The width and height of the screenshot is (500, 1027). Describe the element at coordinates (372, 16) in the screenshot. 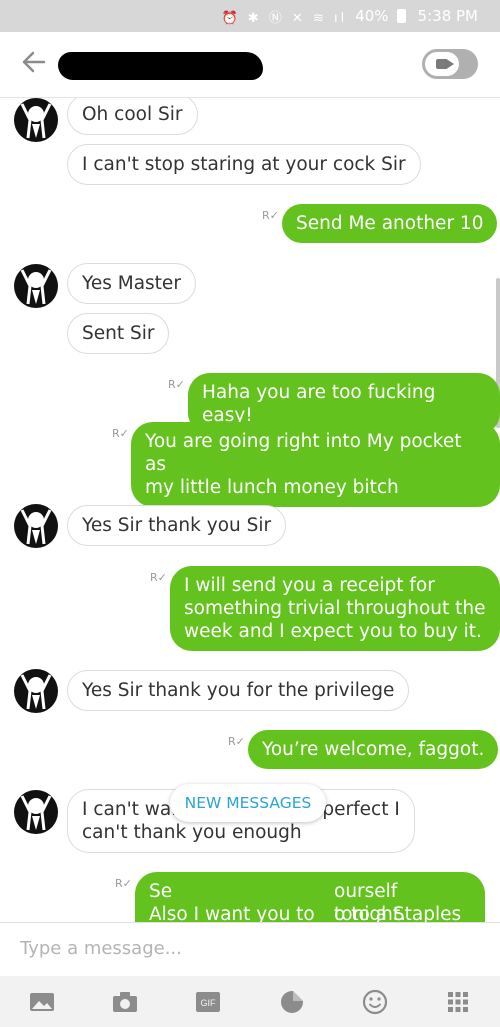

I see `battery-percent: 40%` at that location.